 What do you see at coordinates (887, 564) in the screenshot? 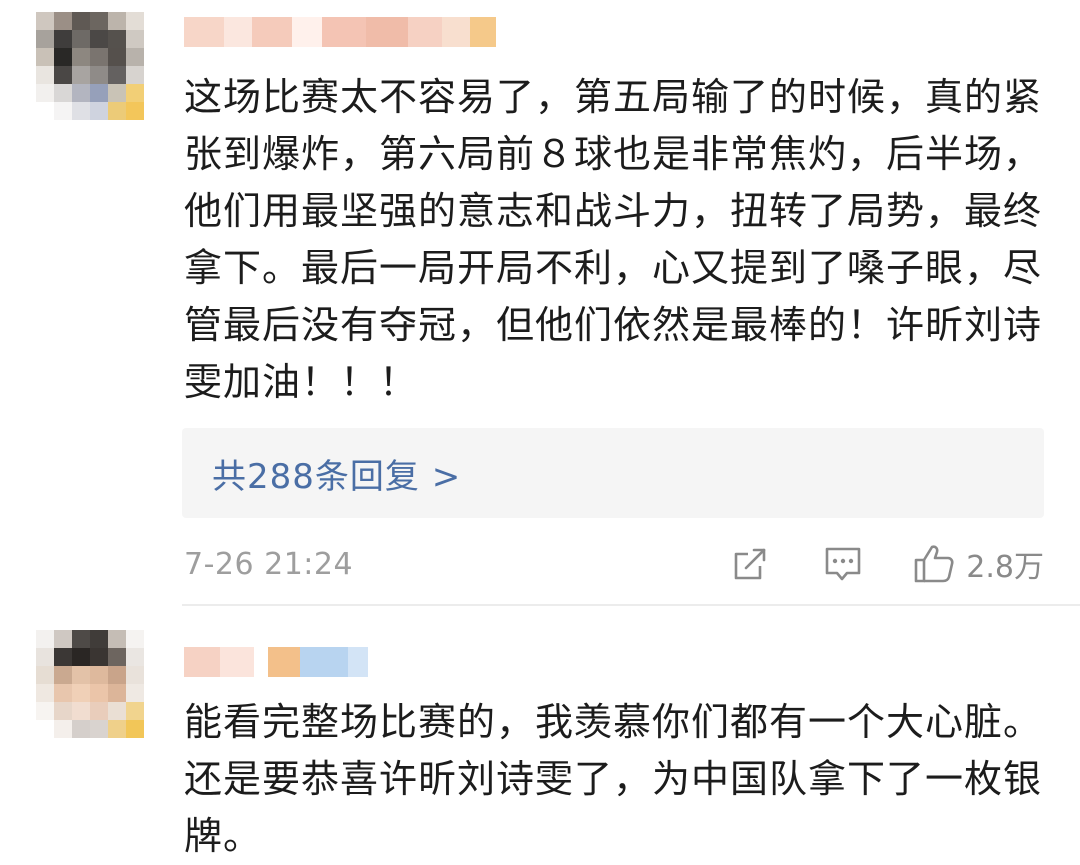
I see `comment-actions: 2.8万` at bounding box center [887, 564].